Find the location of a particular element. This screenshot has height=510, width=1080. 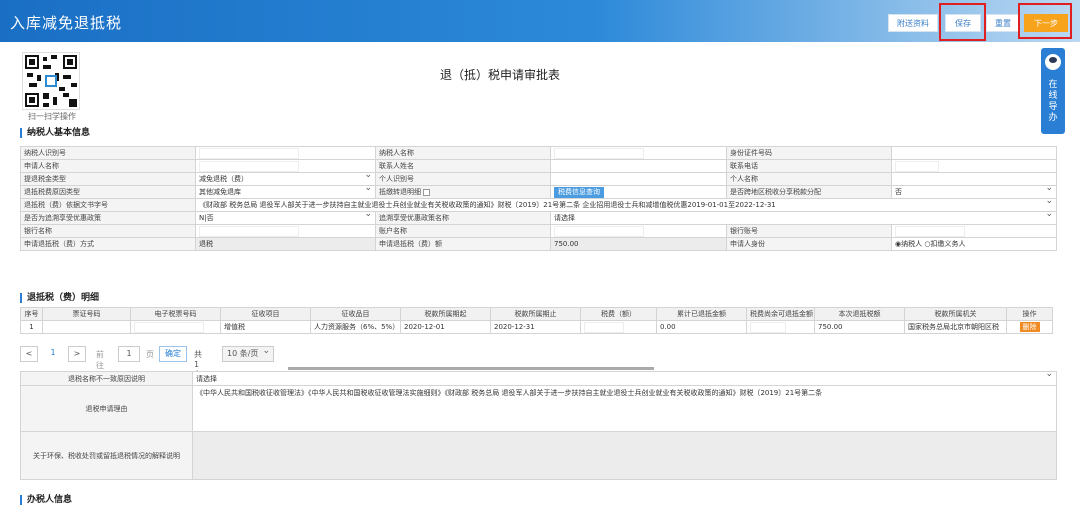

info-query-button: 税费信息查询 is located at coordinates (579, 192).